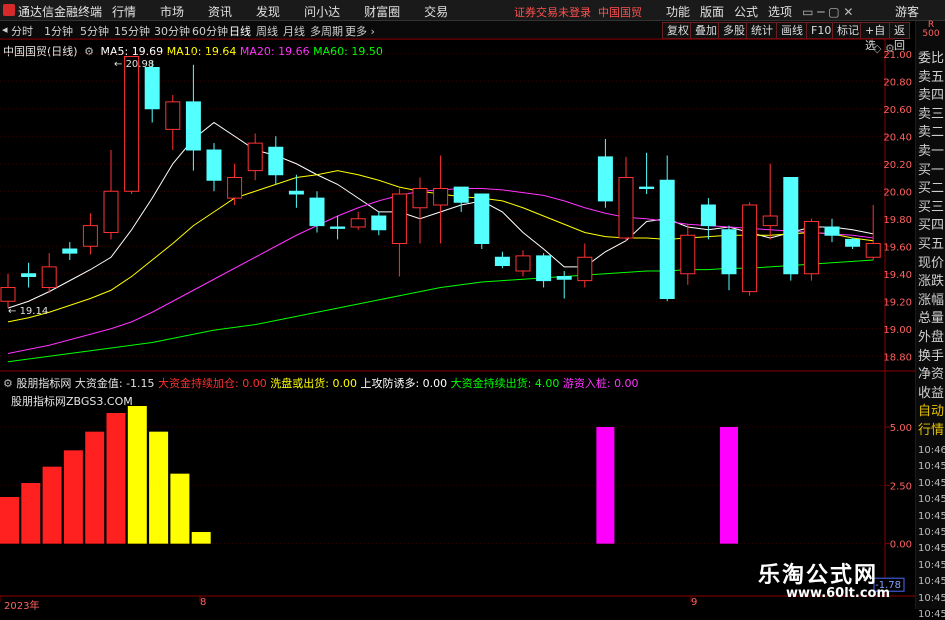 This screenshot has width=945, height=620. Describe the element at coordinates (931, 614) in the screenshot. I see `tick-time-10: 10:45` at that location.